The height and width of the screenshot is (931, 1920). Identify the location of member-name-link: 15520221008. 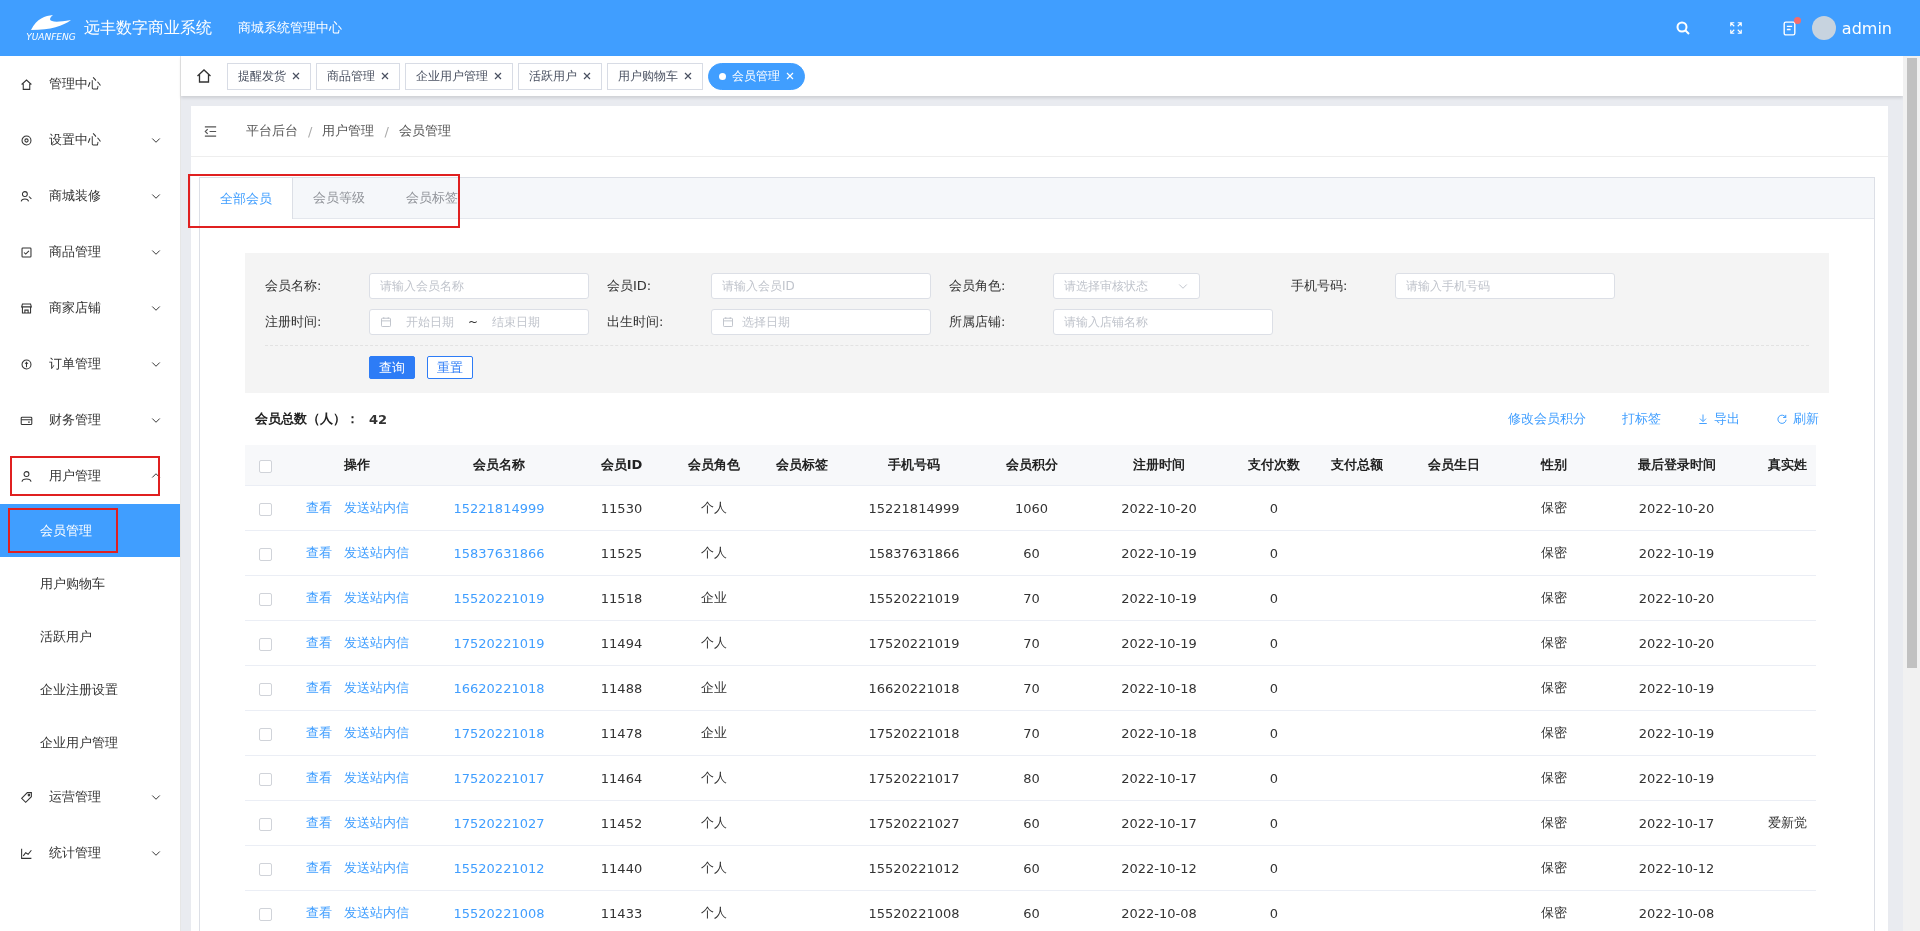
(499, 913).